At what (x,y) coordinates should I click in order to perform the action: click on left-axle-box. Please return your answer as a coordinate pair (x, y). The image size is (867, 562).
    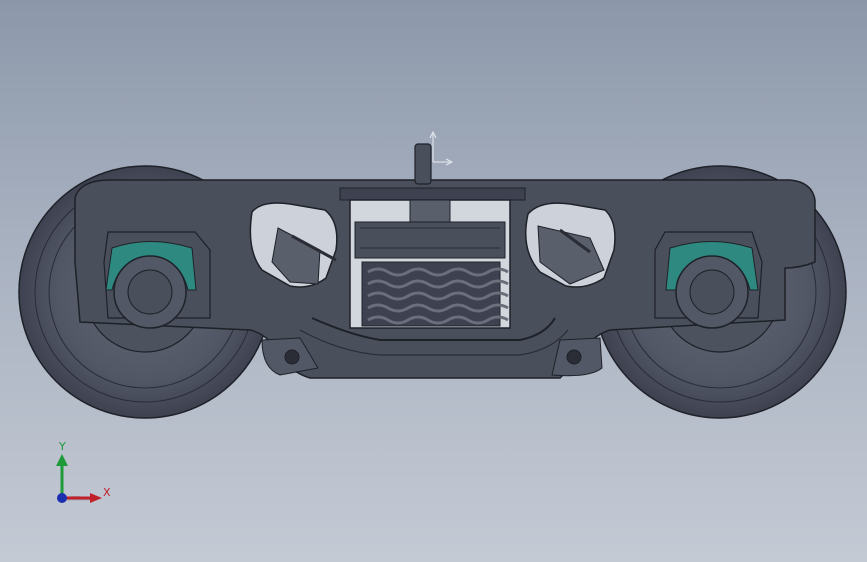
    Looking at the image, I should click on (157, 280).